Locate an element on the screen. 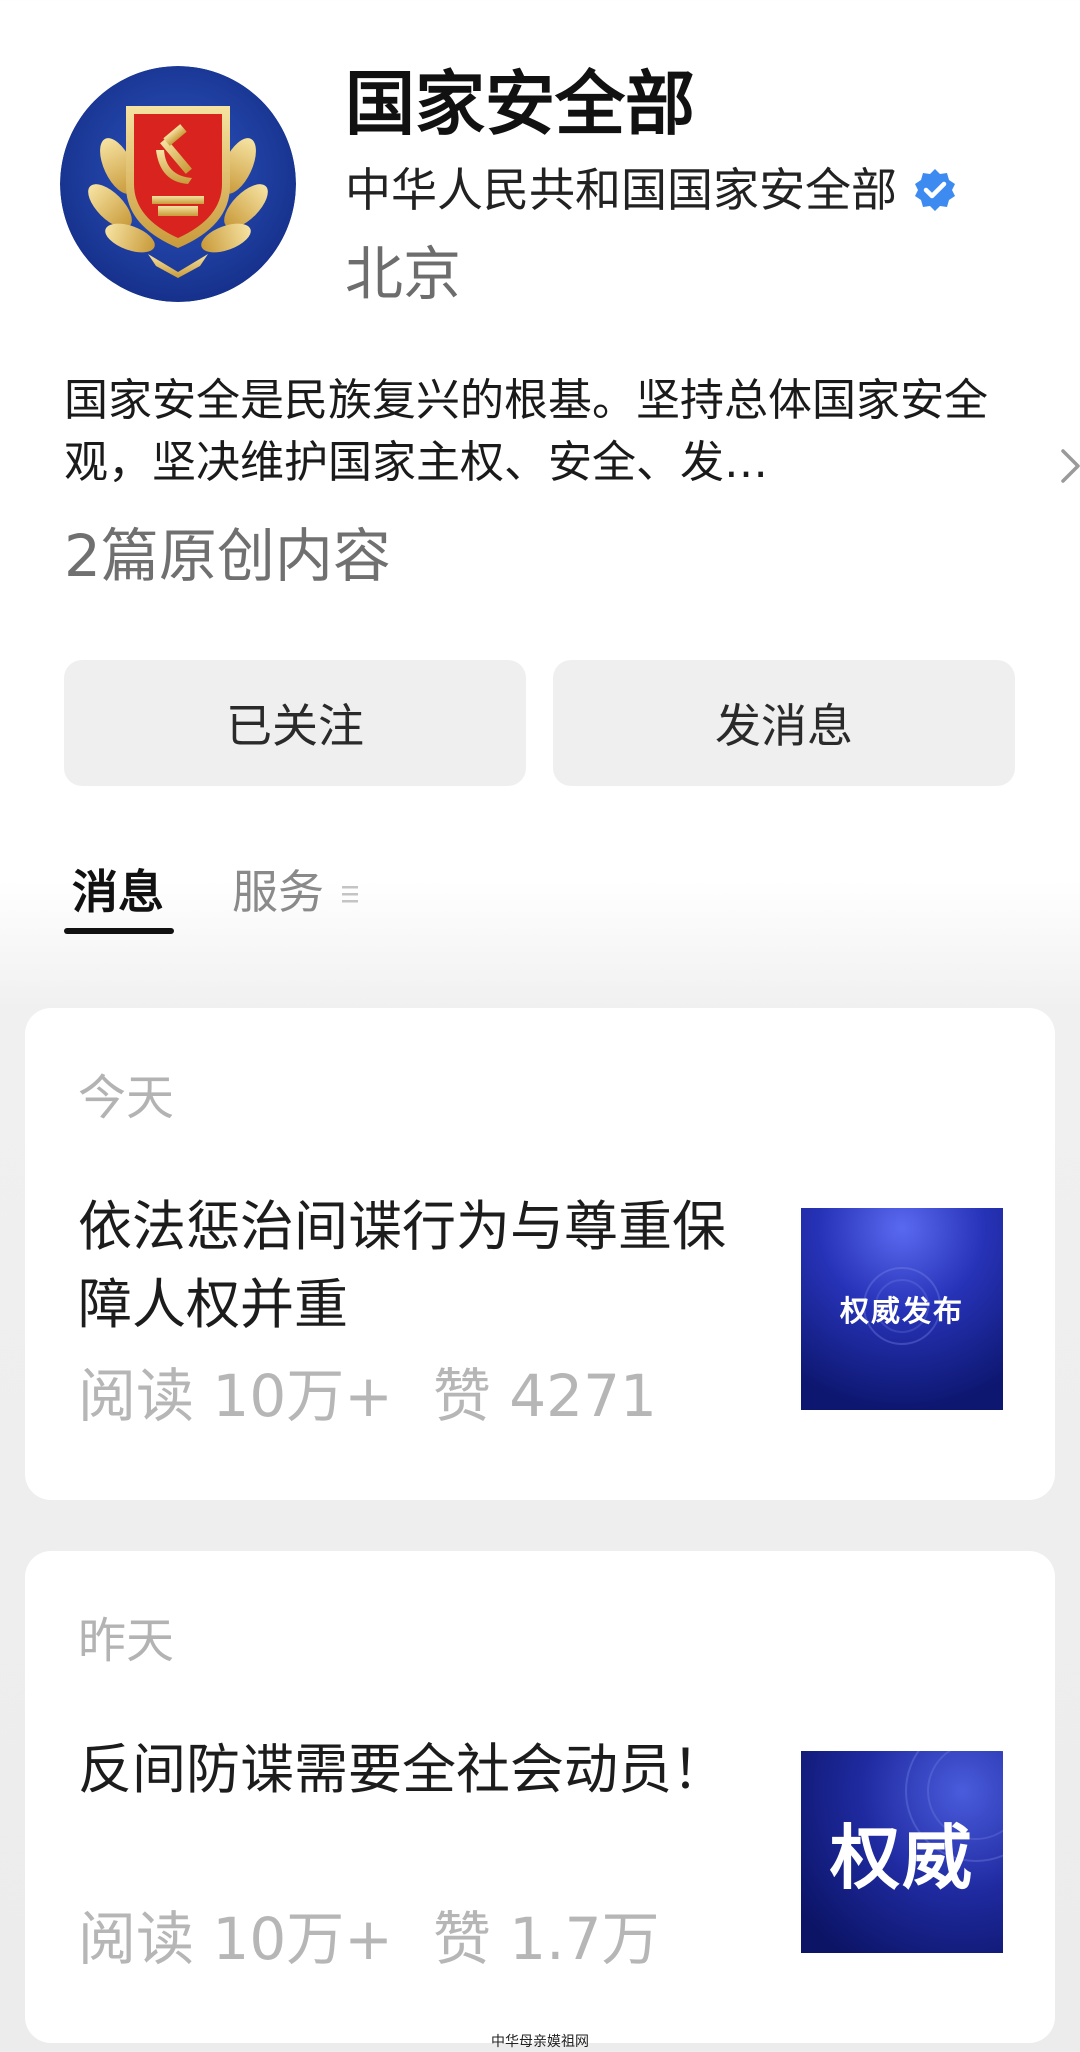 Image resolution: width=1080 pixels, height=2052 pixels. original-count: 2篇原创内容 is located at coordinates (227, 556).